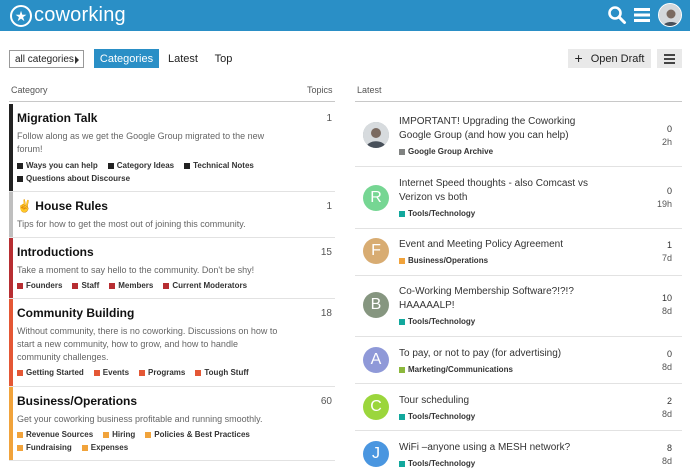 Image resolution: width=690 pixels, height=470 pixels. I want to click on subcategory-link: Current Moderators, so click(205, 285).